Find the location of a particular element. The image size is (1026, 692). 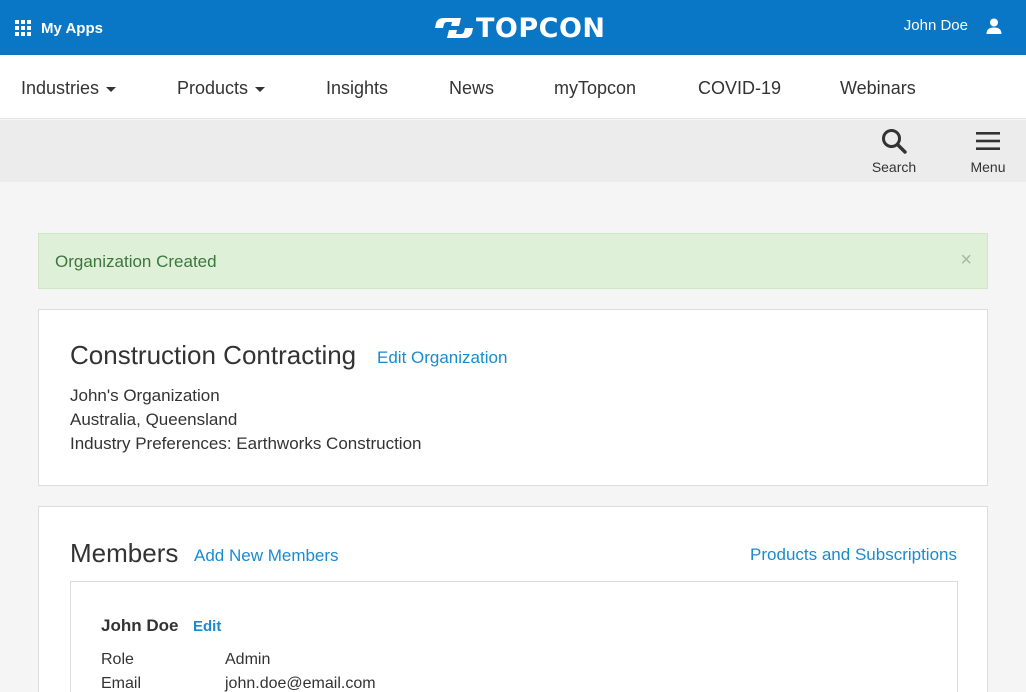

alert-message: Organization Created is located at coordinates (136, 261).